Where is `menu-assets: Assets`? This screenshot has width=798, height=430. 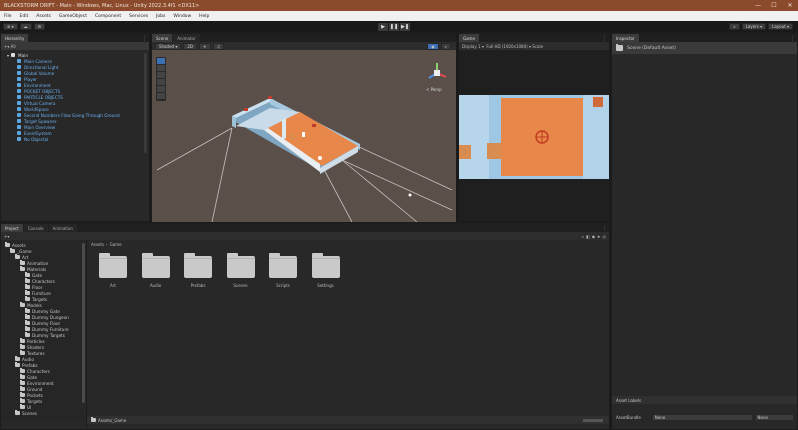
menu-assets: Assets is located at coordinates (43, 16).